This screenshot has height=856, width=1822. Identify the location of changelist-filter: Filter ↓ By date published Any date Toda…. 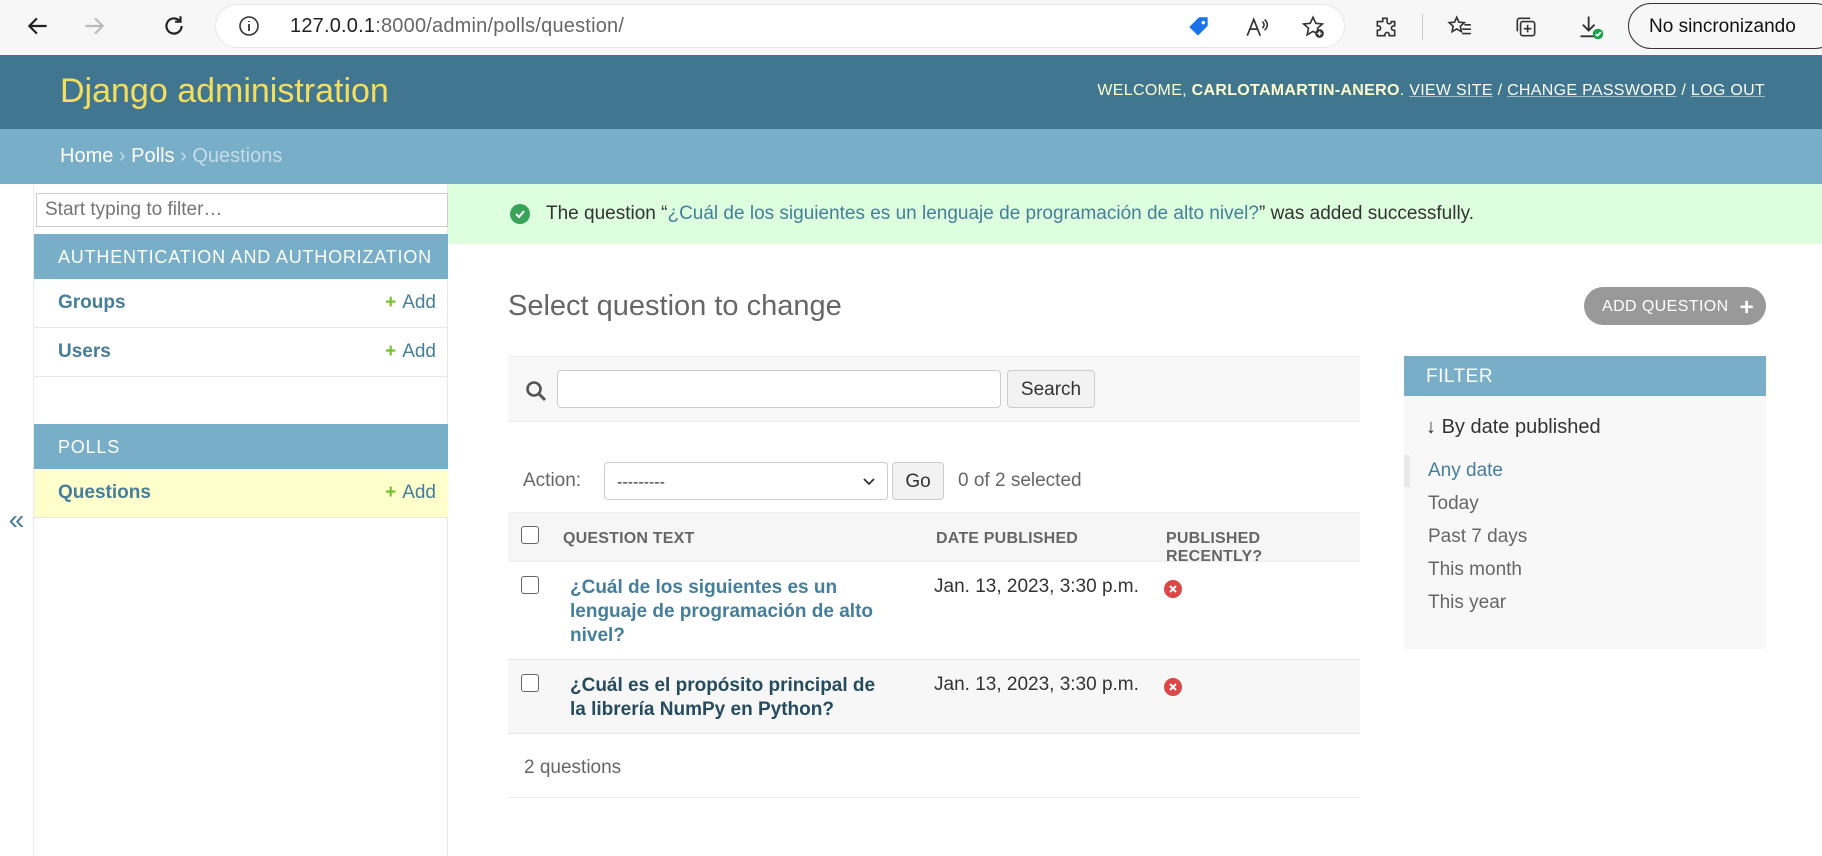
(1585, 502).